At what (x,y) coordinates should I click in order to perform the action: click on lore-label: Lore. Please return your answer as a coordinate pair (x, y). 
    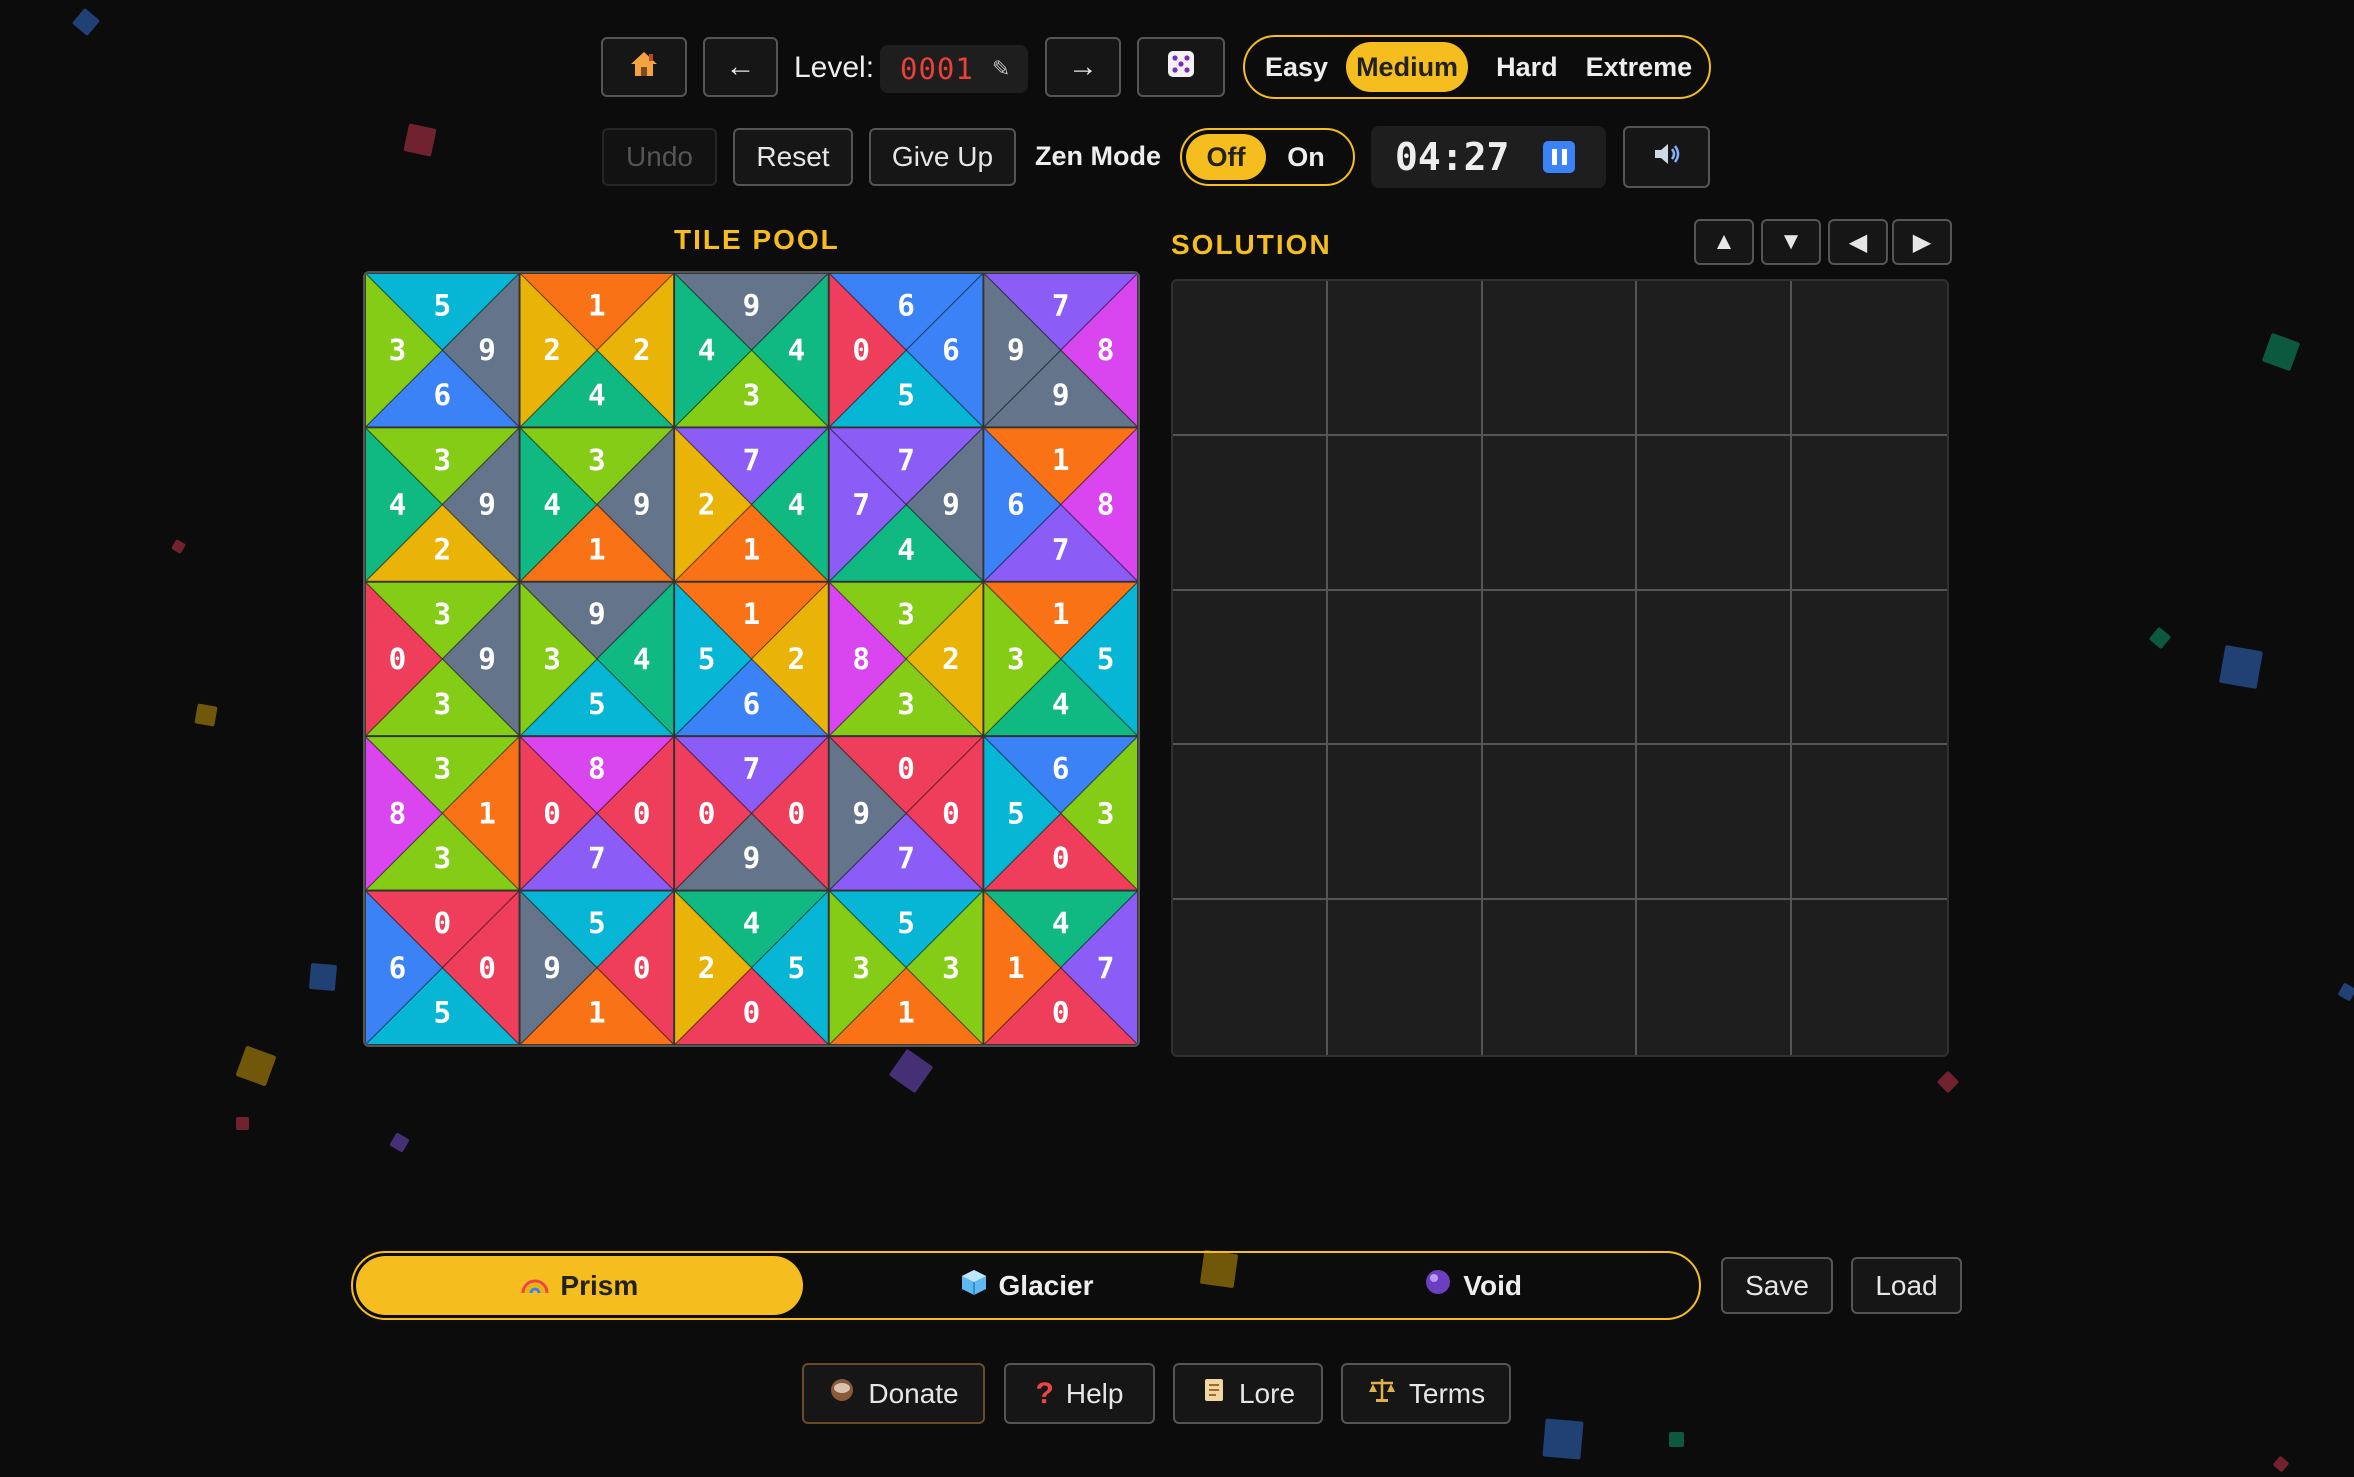
    Looking at the image, I should click on (1267, 1393).